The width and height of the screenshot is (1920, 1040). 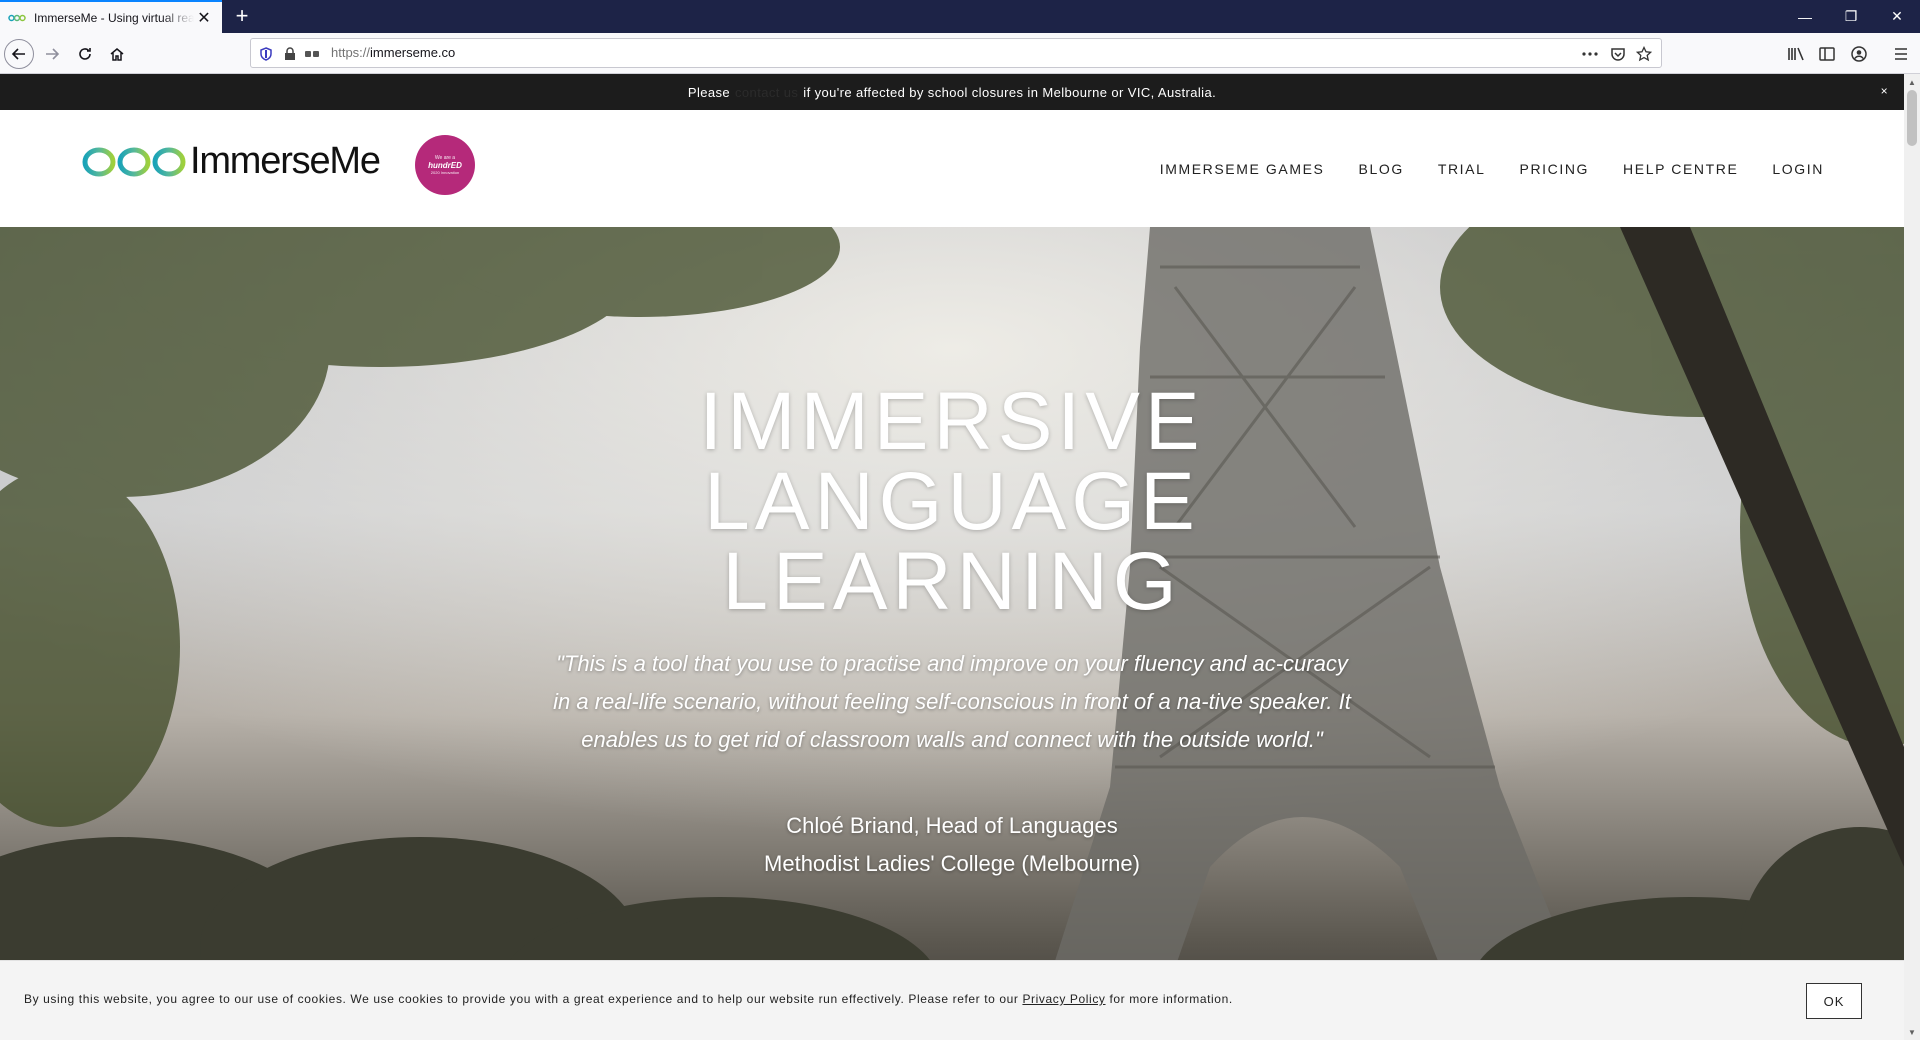 I want to click on address-bar: https://immerseme.co, so click(x=956, y=53).